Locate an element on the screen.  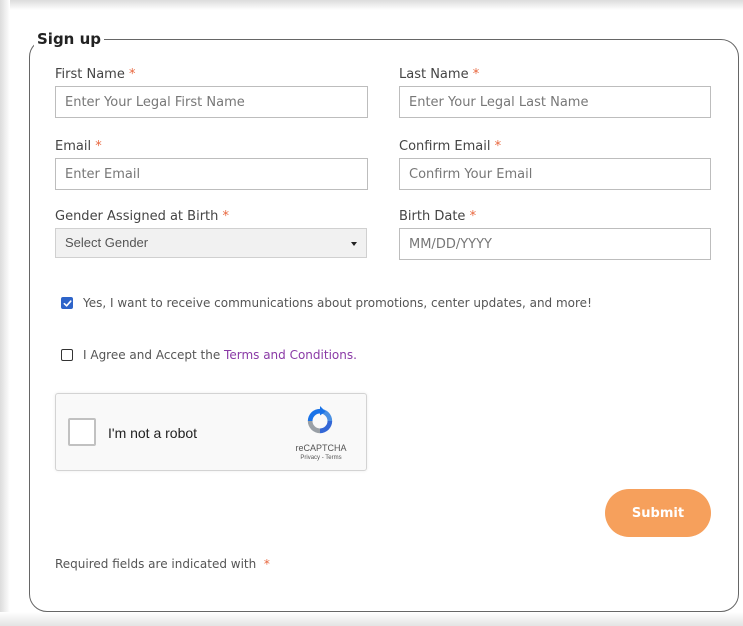
recaptcha-checkbox is located at coordinates (82, 432).